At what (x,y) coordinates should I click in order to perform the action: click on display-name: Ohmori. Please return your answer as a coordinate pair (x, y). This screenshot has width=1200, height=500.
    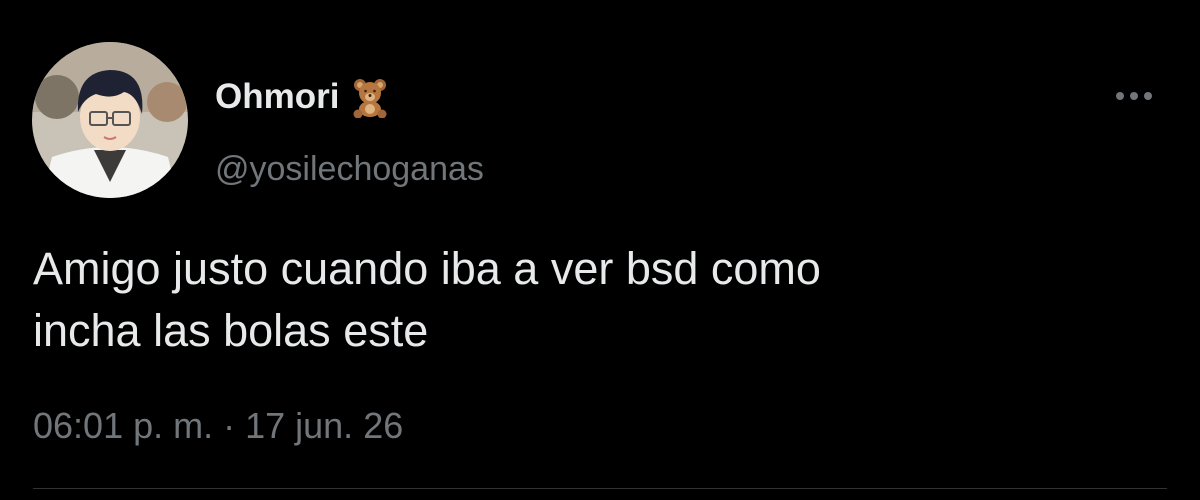
    Looking at the image, I should click on (277, 97).